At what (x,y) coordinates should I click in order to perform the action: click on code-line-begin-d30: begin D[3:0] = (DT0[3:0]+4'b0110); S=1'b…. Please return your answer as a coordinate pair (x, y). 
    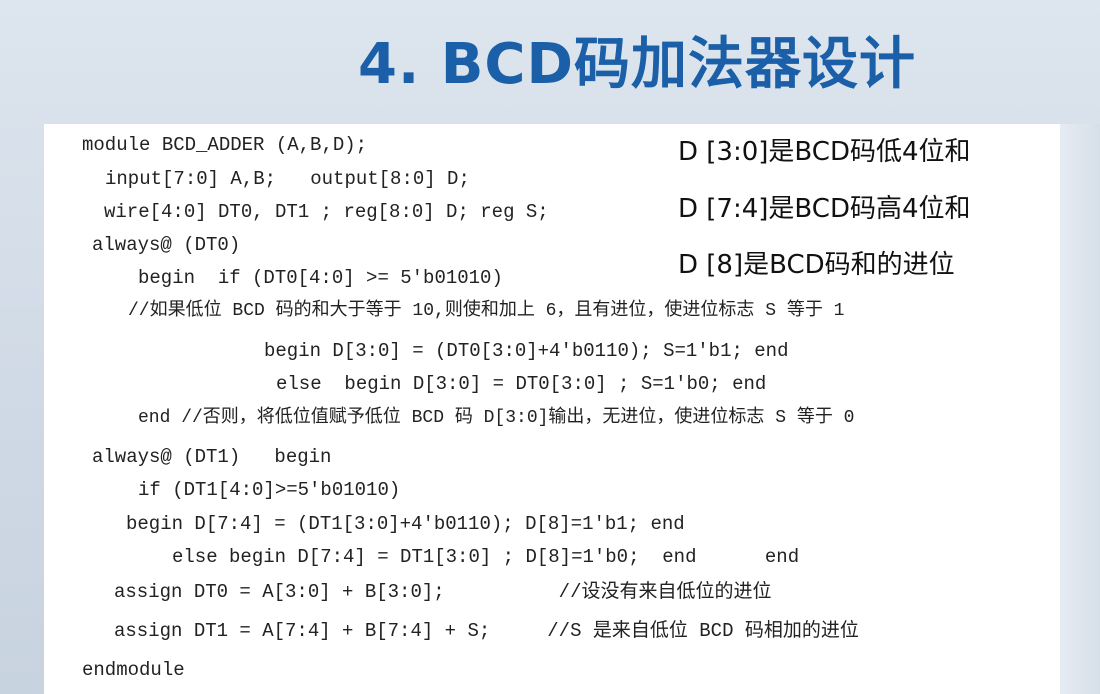
    Looking at the image, I should click on (526, 351).